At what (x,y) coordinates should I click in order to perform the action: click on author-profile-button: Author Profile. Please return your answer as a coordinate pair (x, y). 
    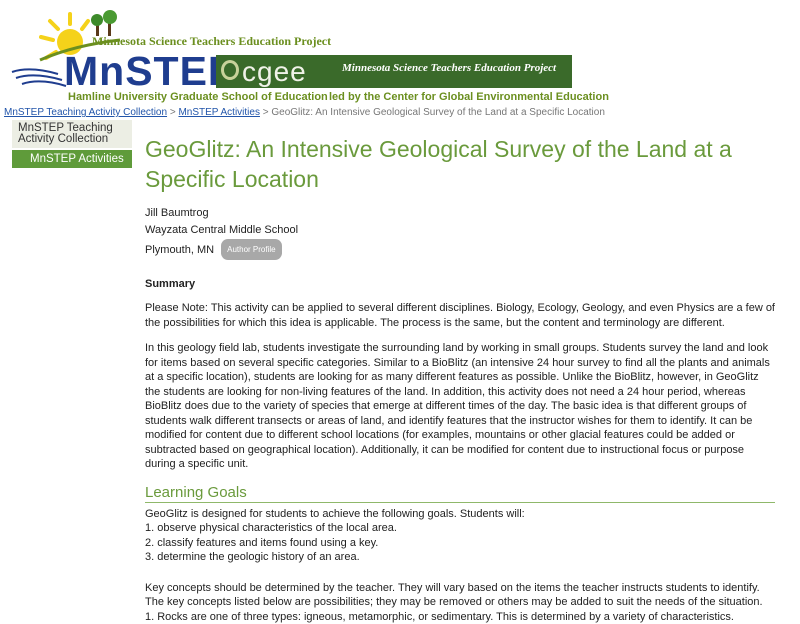
    Looking at the image, I should click on (251, 249).